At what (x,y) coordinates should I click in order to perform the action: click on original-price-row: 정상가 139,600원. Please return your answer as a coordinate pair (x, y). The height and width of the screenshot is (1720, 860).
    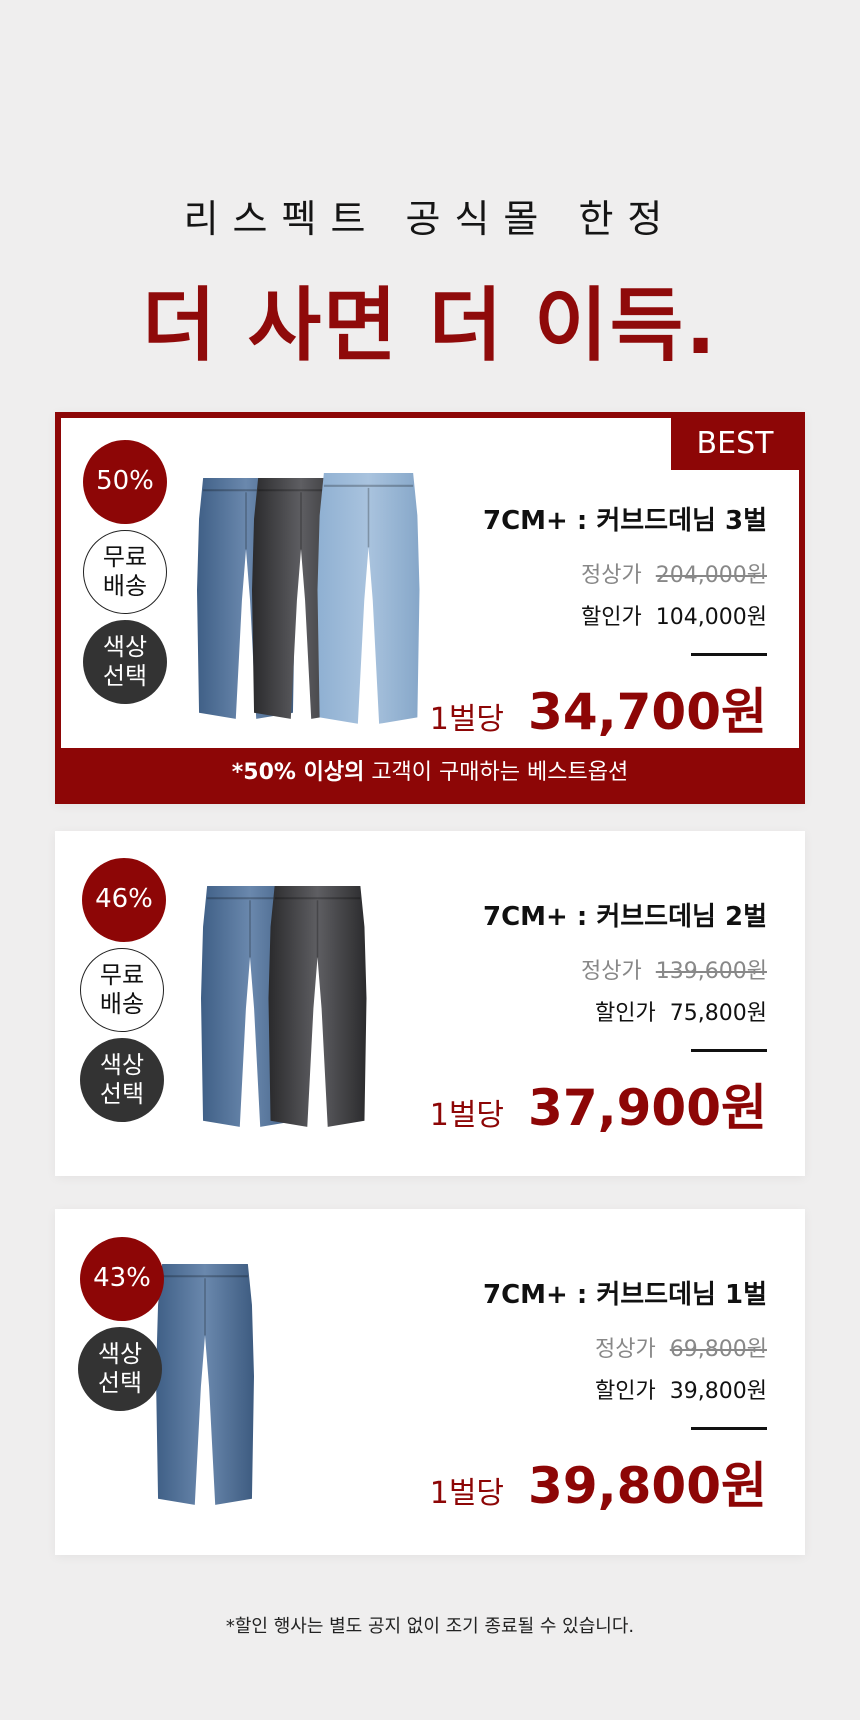
    Looking at the image, I should click on (598, 969).